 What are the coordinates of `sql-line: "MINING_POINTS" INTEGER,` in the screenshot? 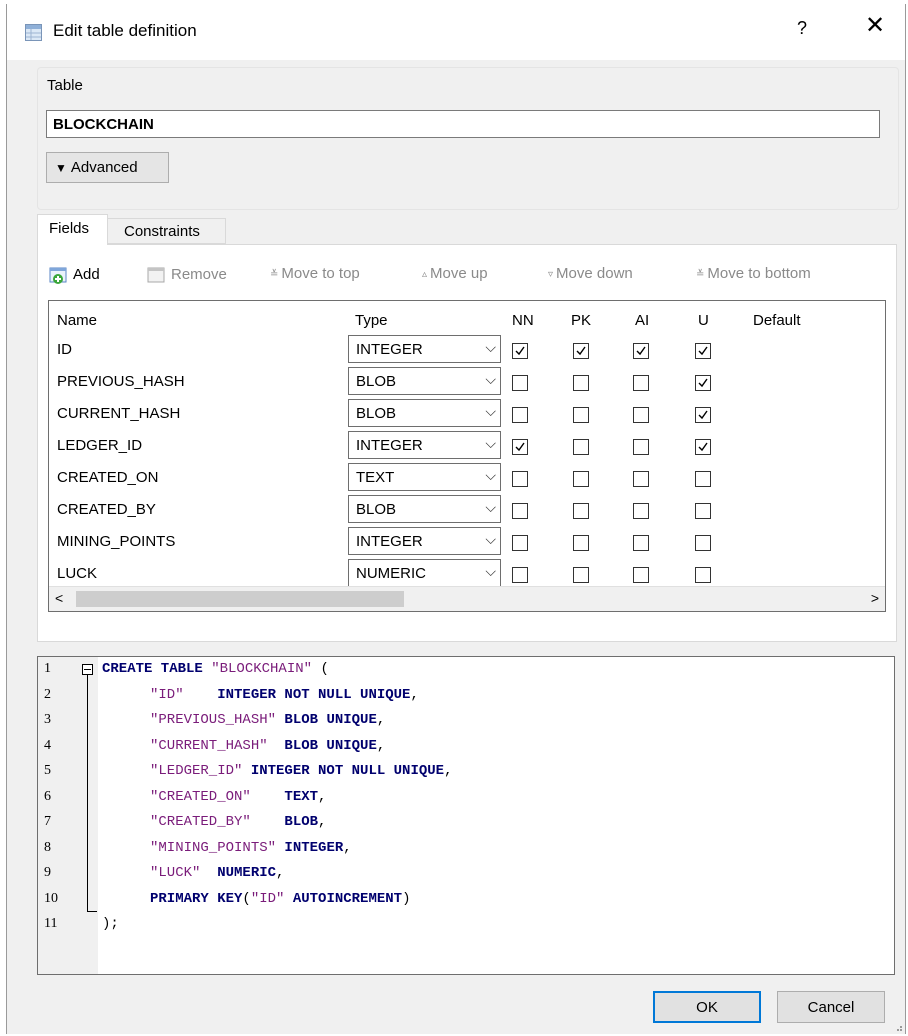 It's located at (251, 848).